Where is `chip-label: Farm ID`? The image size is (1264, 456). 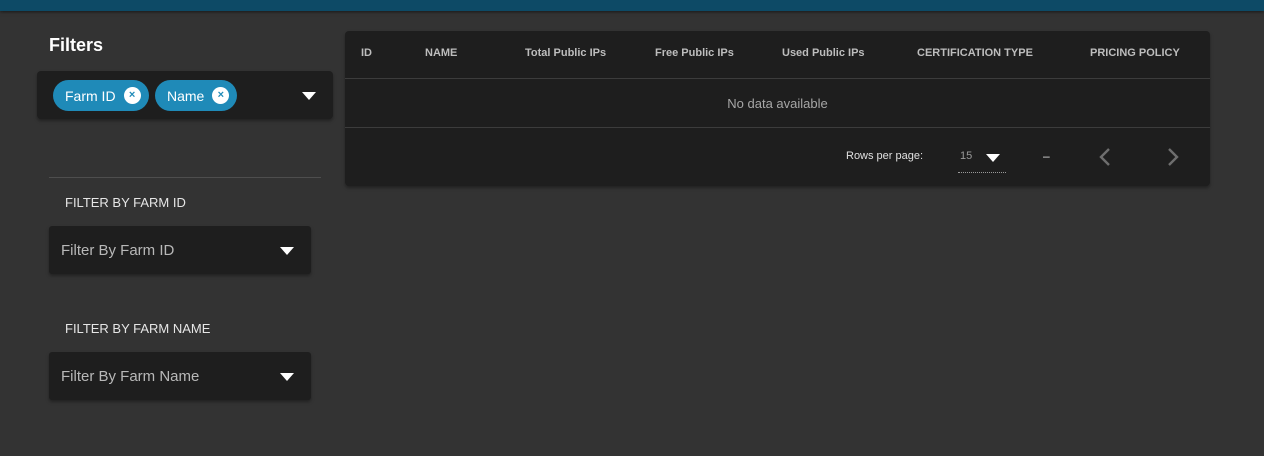 chip-label: Farm ID is located at coordinates (90, 95).